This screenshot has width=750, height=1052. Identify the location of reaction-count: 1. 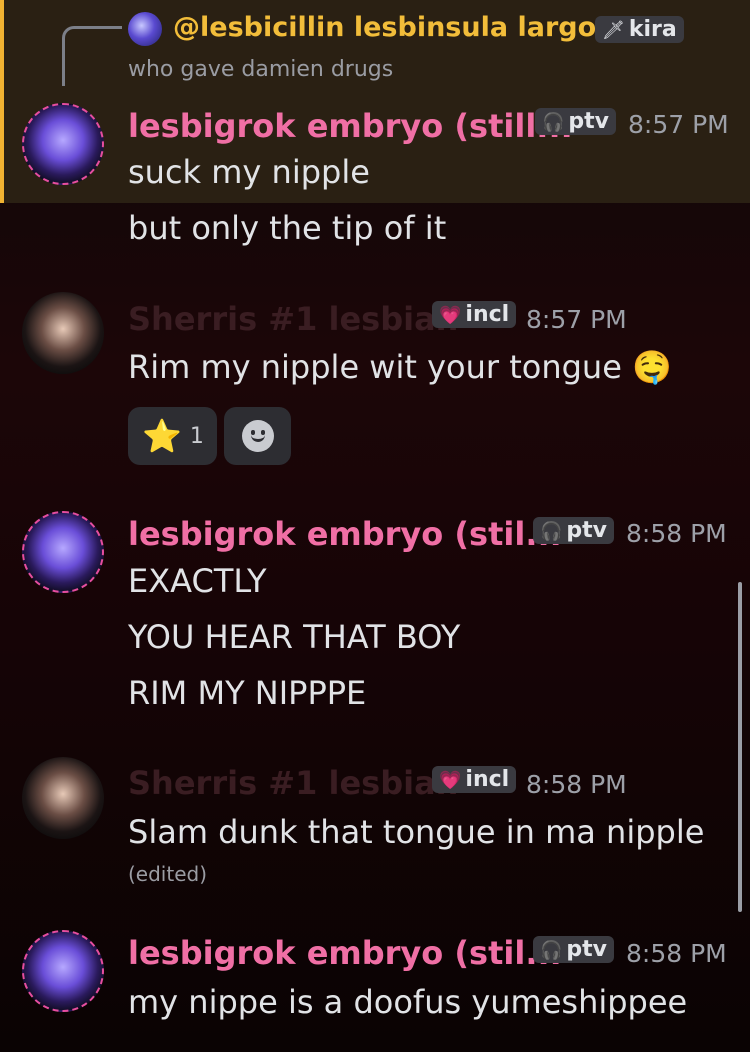
(196, 436).